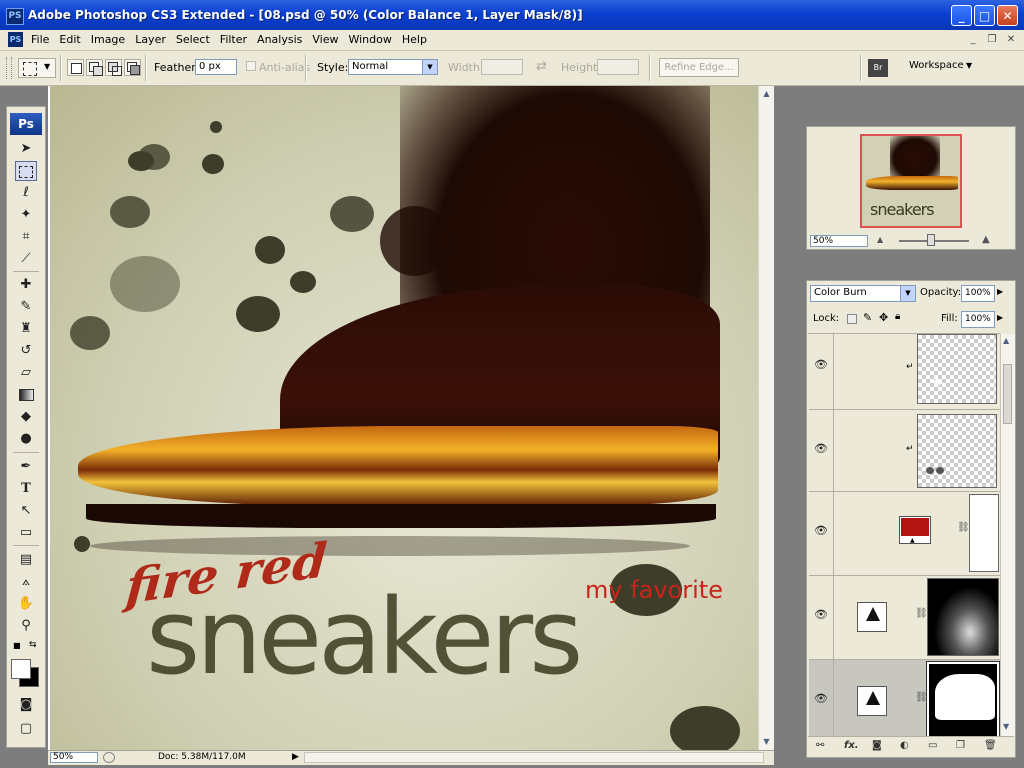  What do you see at coordinates (961, 15) in the screenshot?
I see `minimize-button: _` at bounding box center [961, 15].